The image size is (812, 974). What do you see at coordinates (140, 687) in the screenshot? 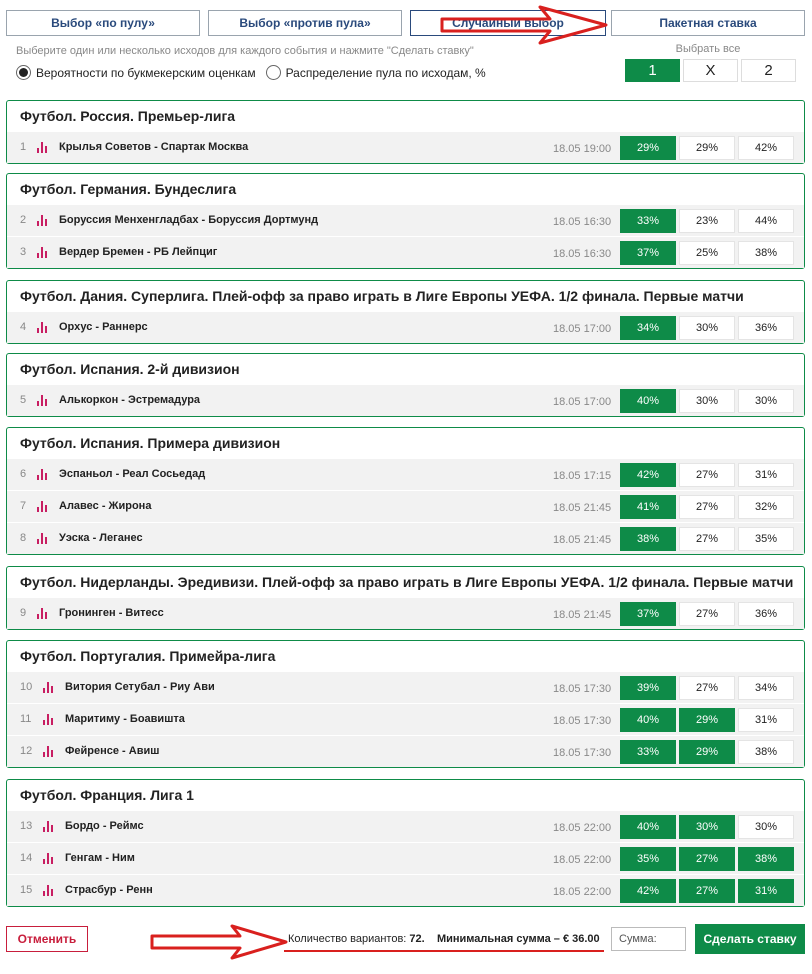
I see `match-name: Витория Сетубал - Риу Ави` at bounding box center [140, 687].